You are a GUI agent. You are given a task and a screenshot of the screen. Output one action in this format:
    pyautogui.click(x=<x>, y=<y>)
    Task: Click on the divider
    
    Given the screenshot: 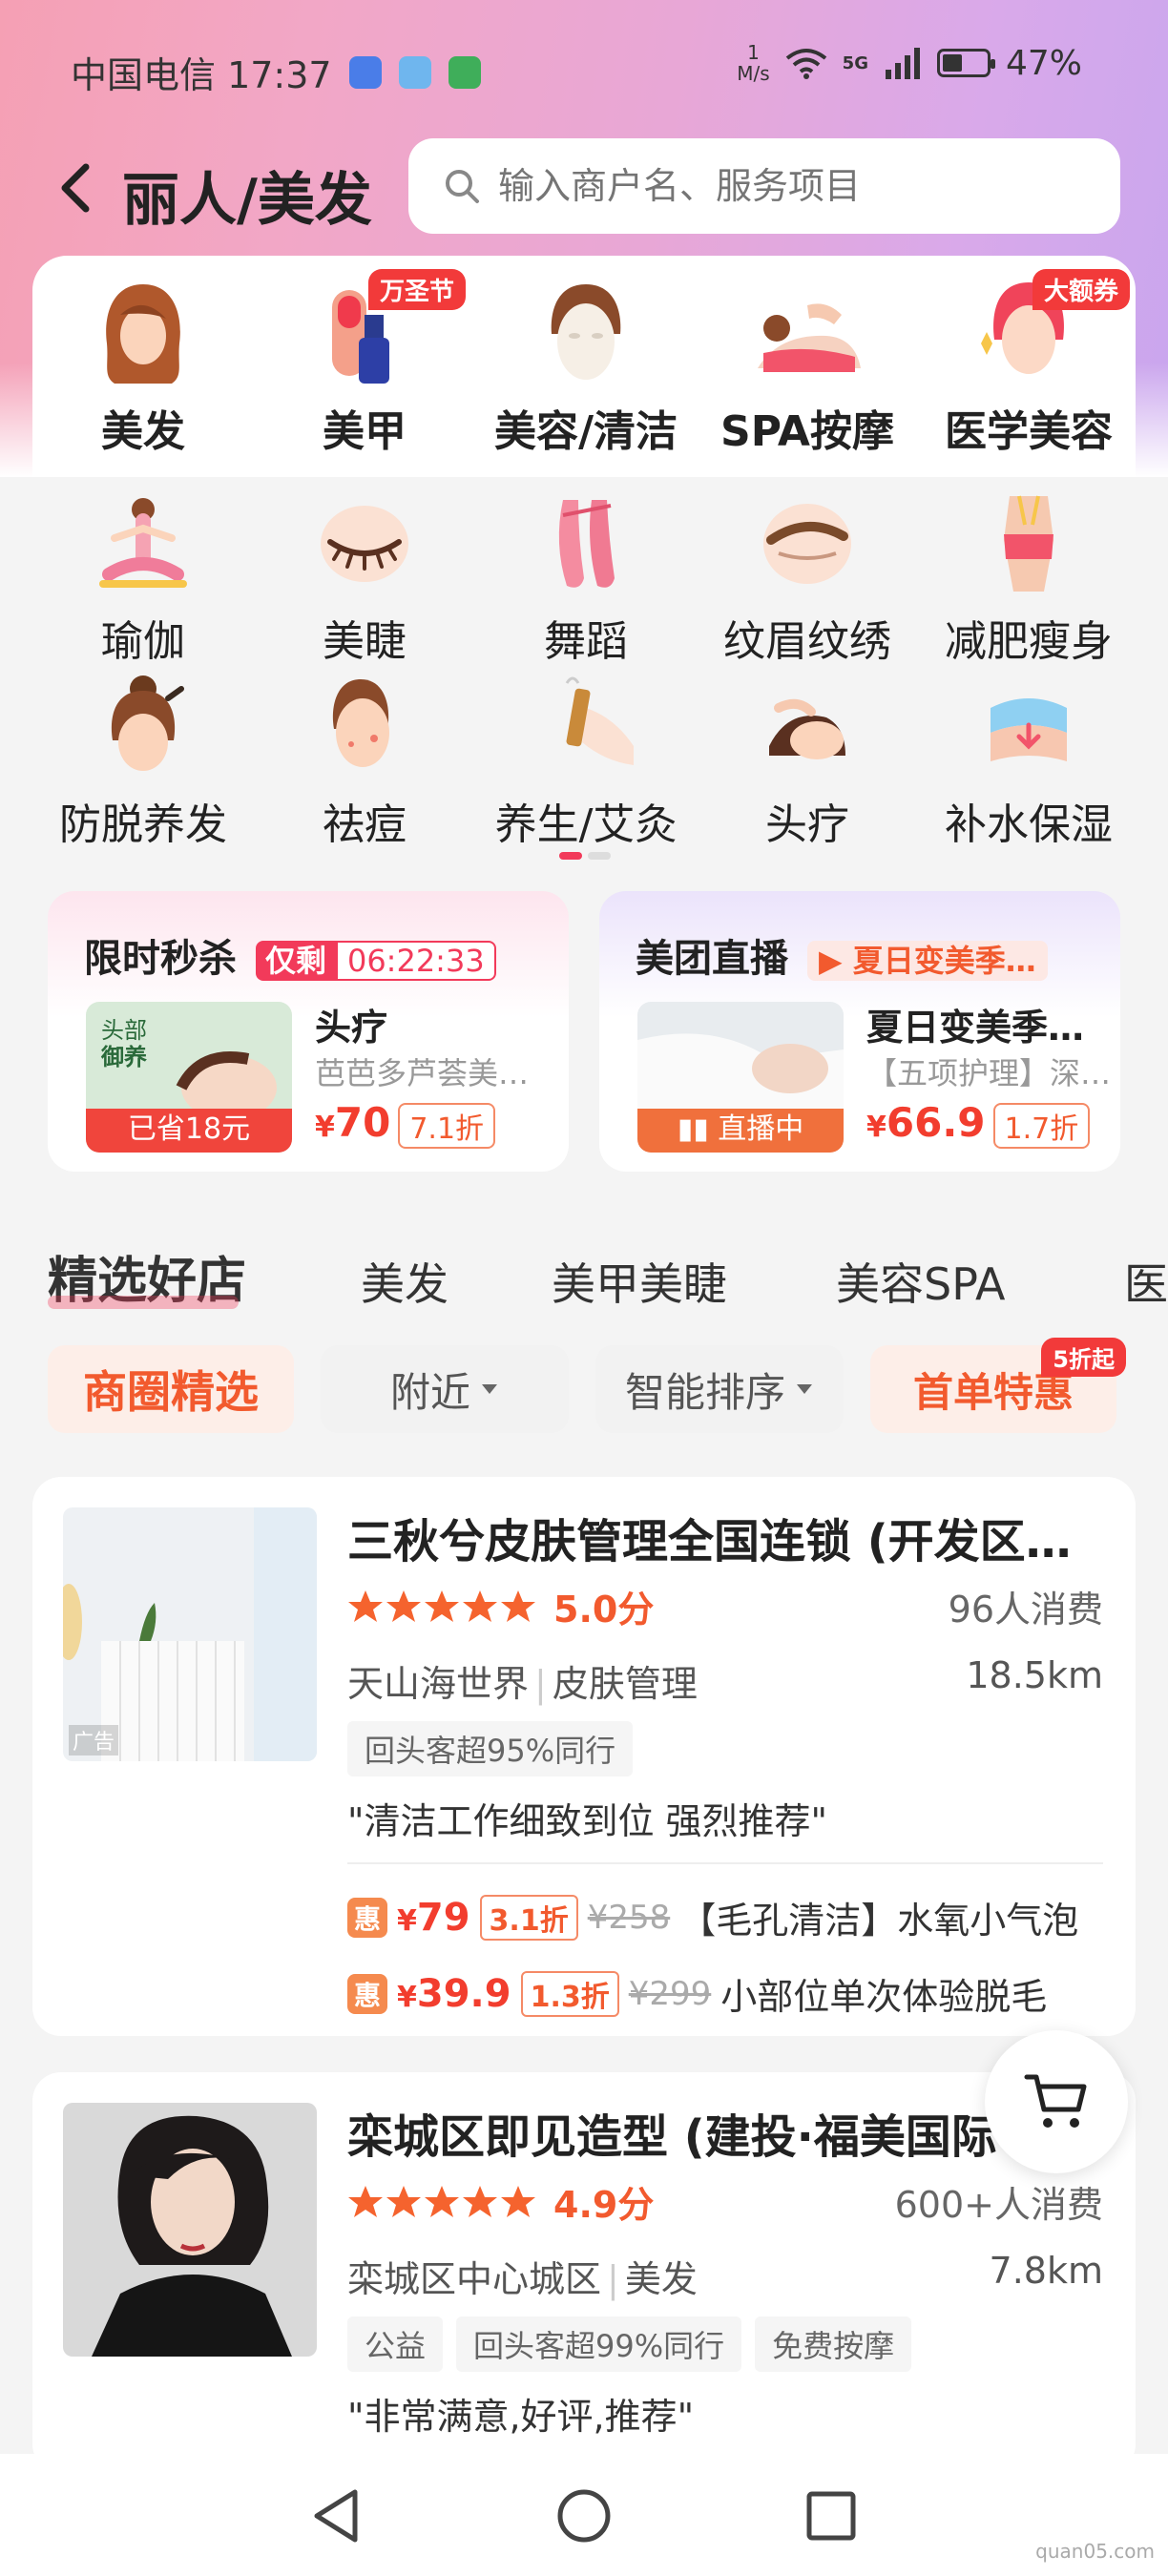 What is the action you would take?
    pyautogui.click(x=725, y=1863)
    